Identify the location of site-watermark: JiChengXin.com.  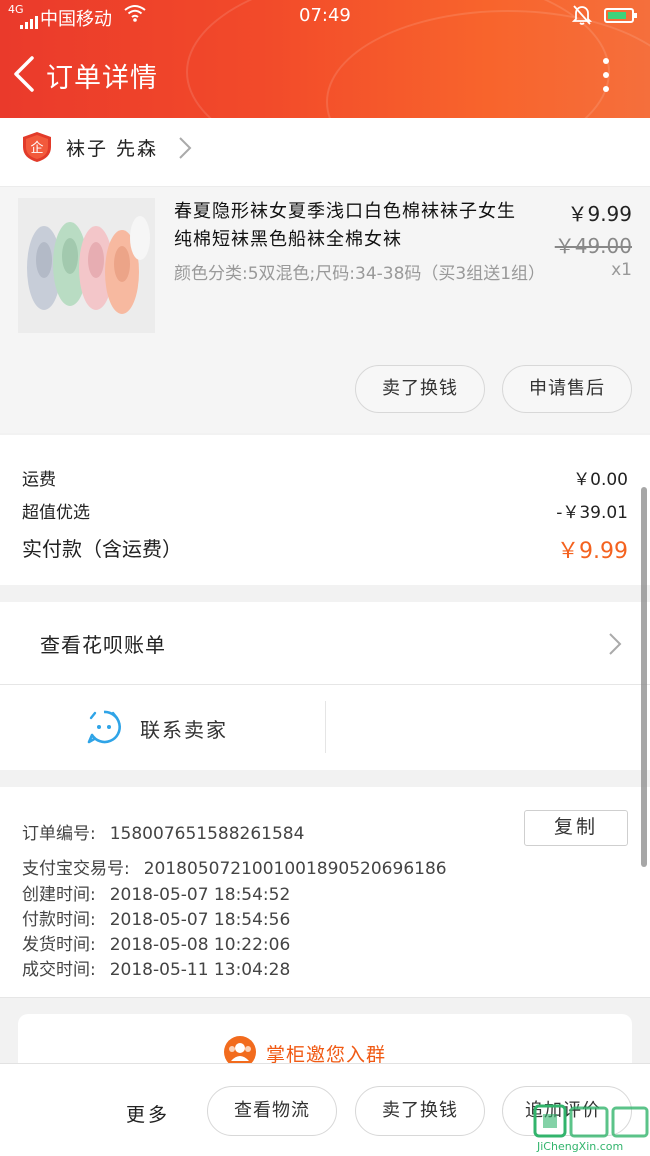
(591, 1129).